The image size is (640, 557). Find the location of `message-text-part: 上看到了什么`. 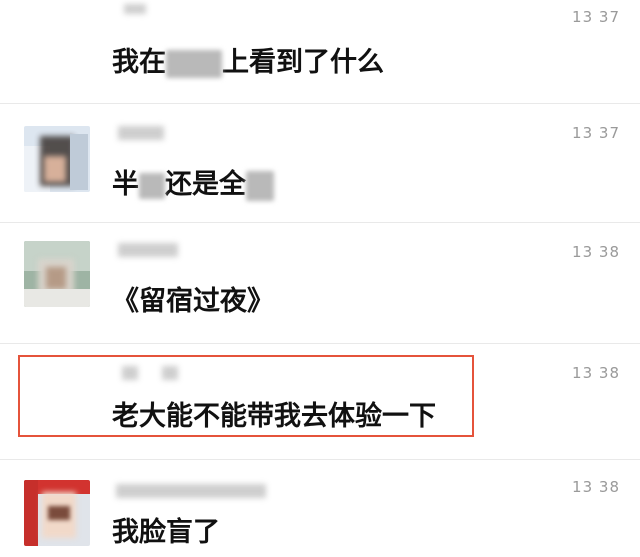

message-text-part: 上看到了什么 is located at coordinates (303, 62).